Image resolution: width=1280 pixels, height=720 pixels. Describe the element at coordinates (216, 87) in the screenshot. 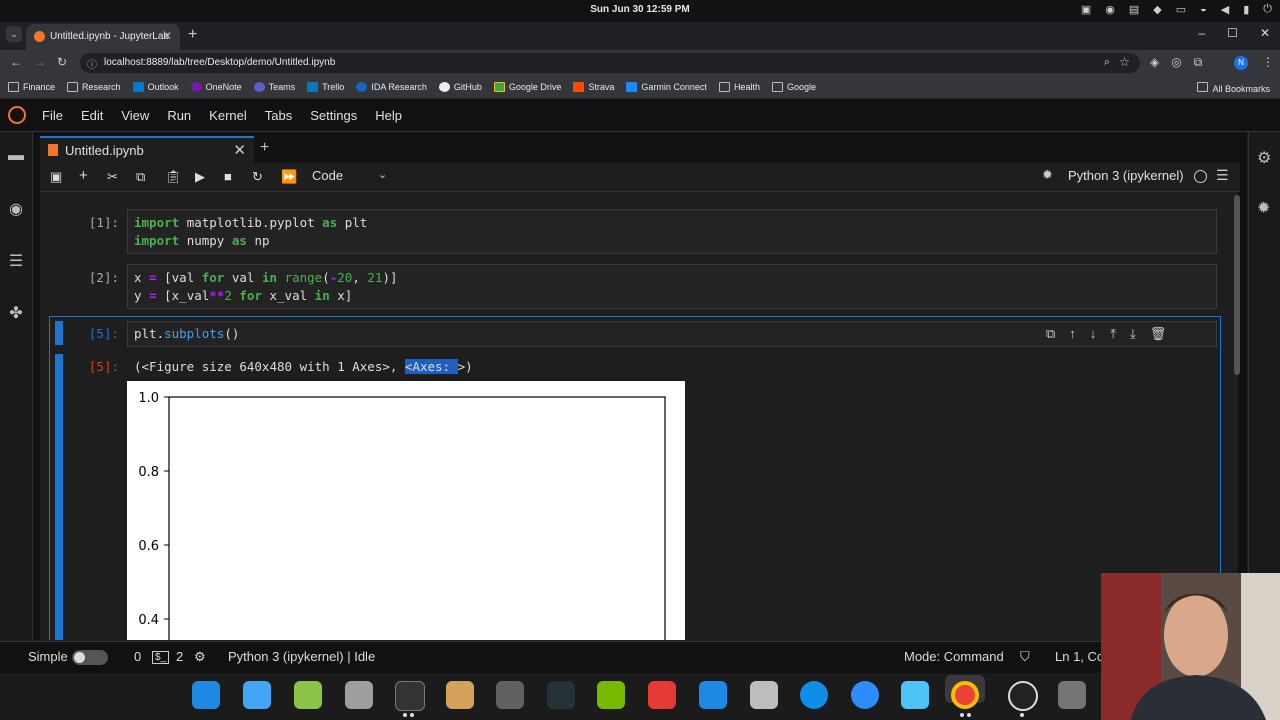

I see `bookmark-item: OneNote` at that location.